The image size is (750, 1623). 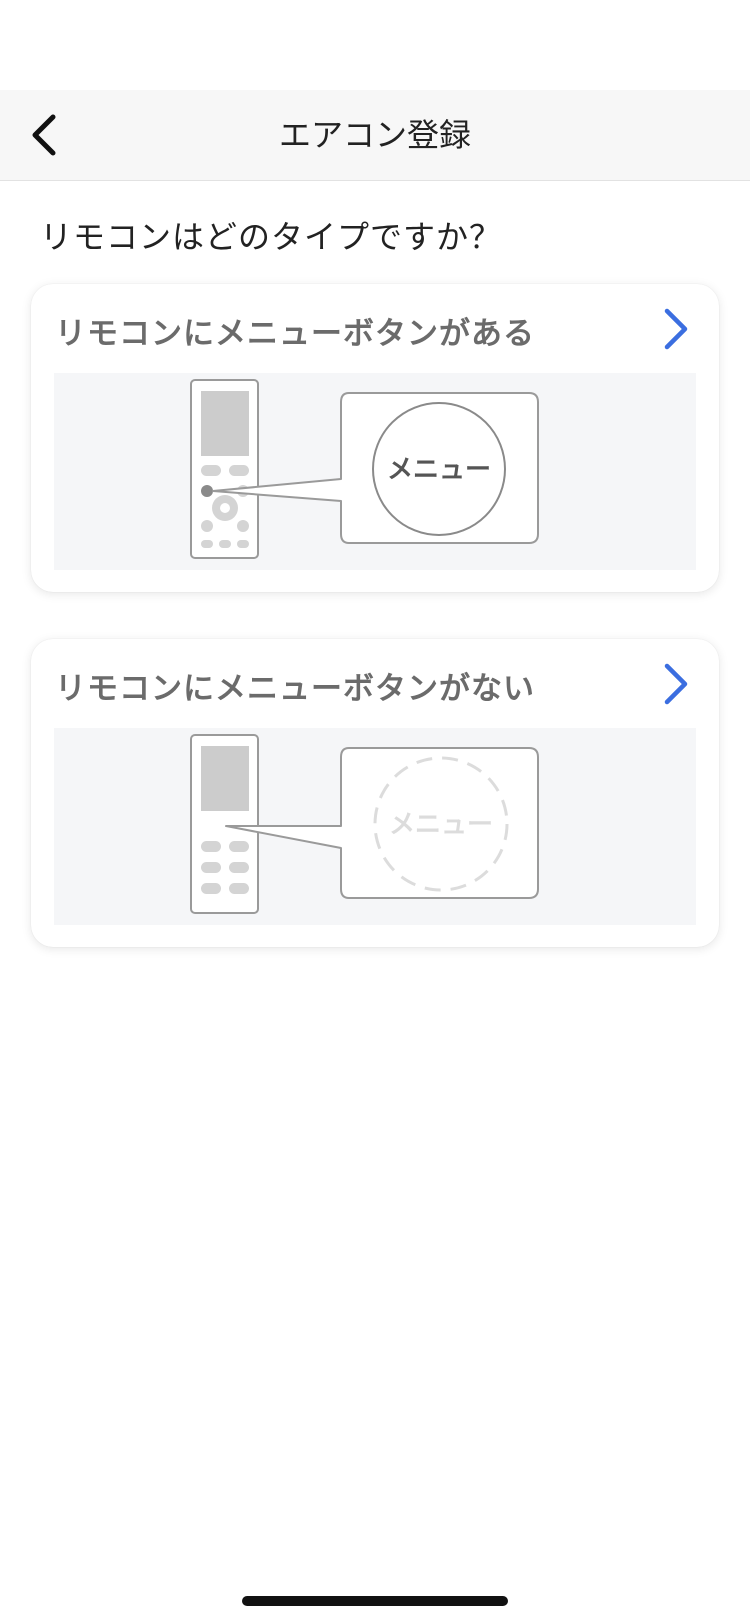 I want to click on back-button, so click(x=44, y=135).